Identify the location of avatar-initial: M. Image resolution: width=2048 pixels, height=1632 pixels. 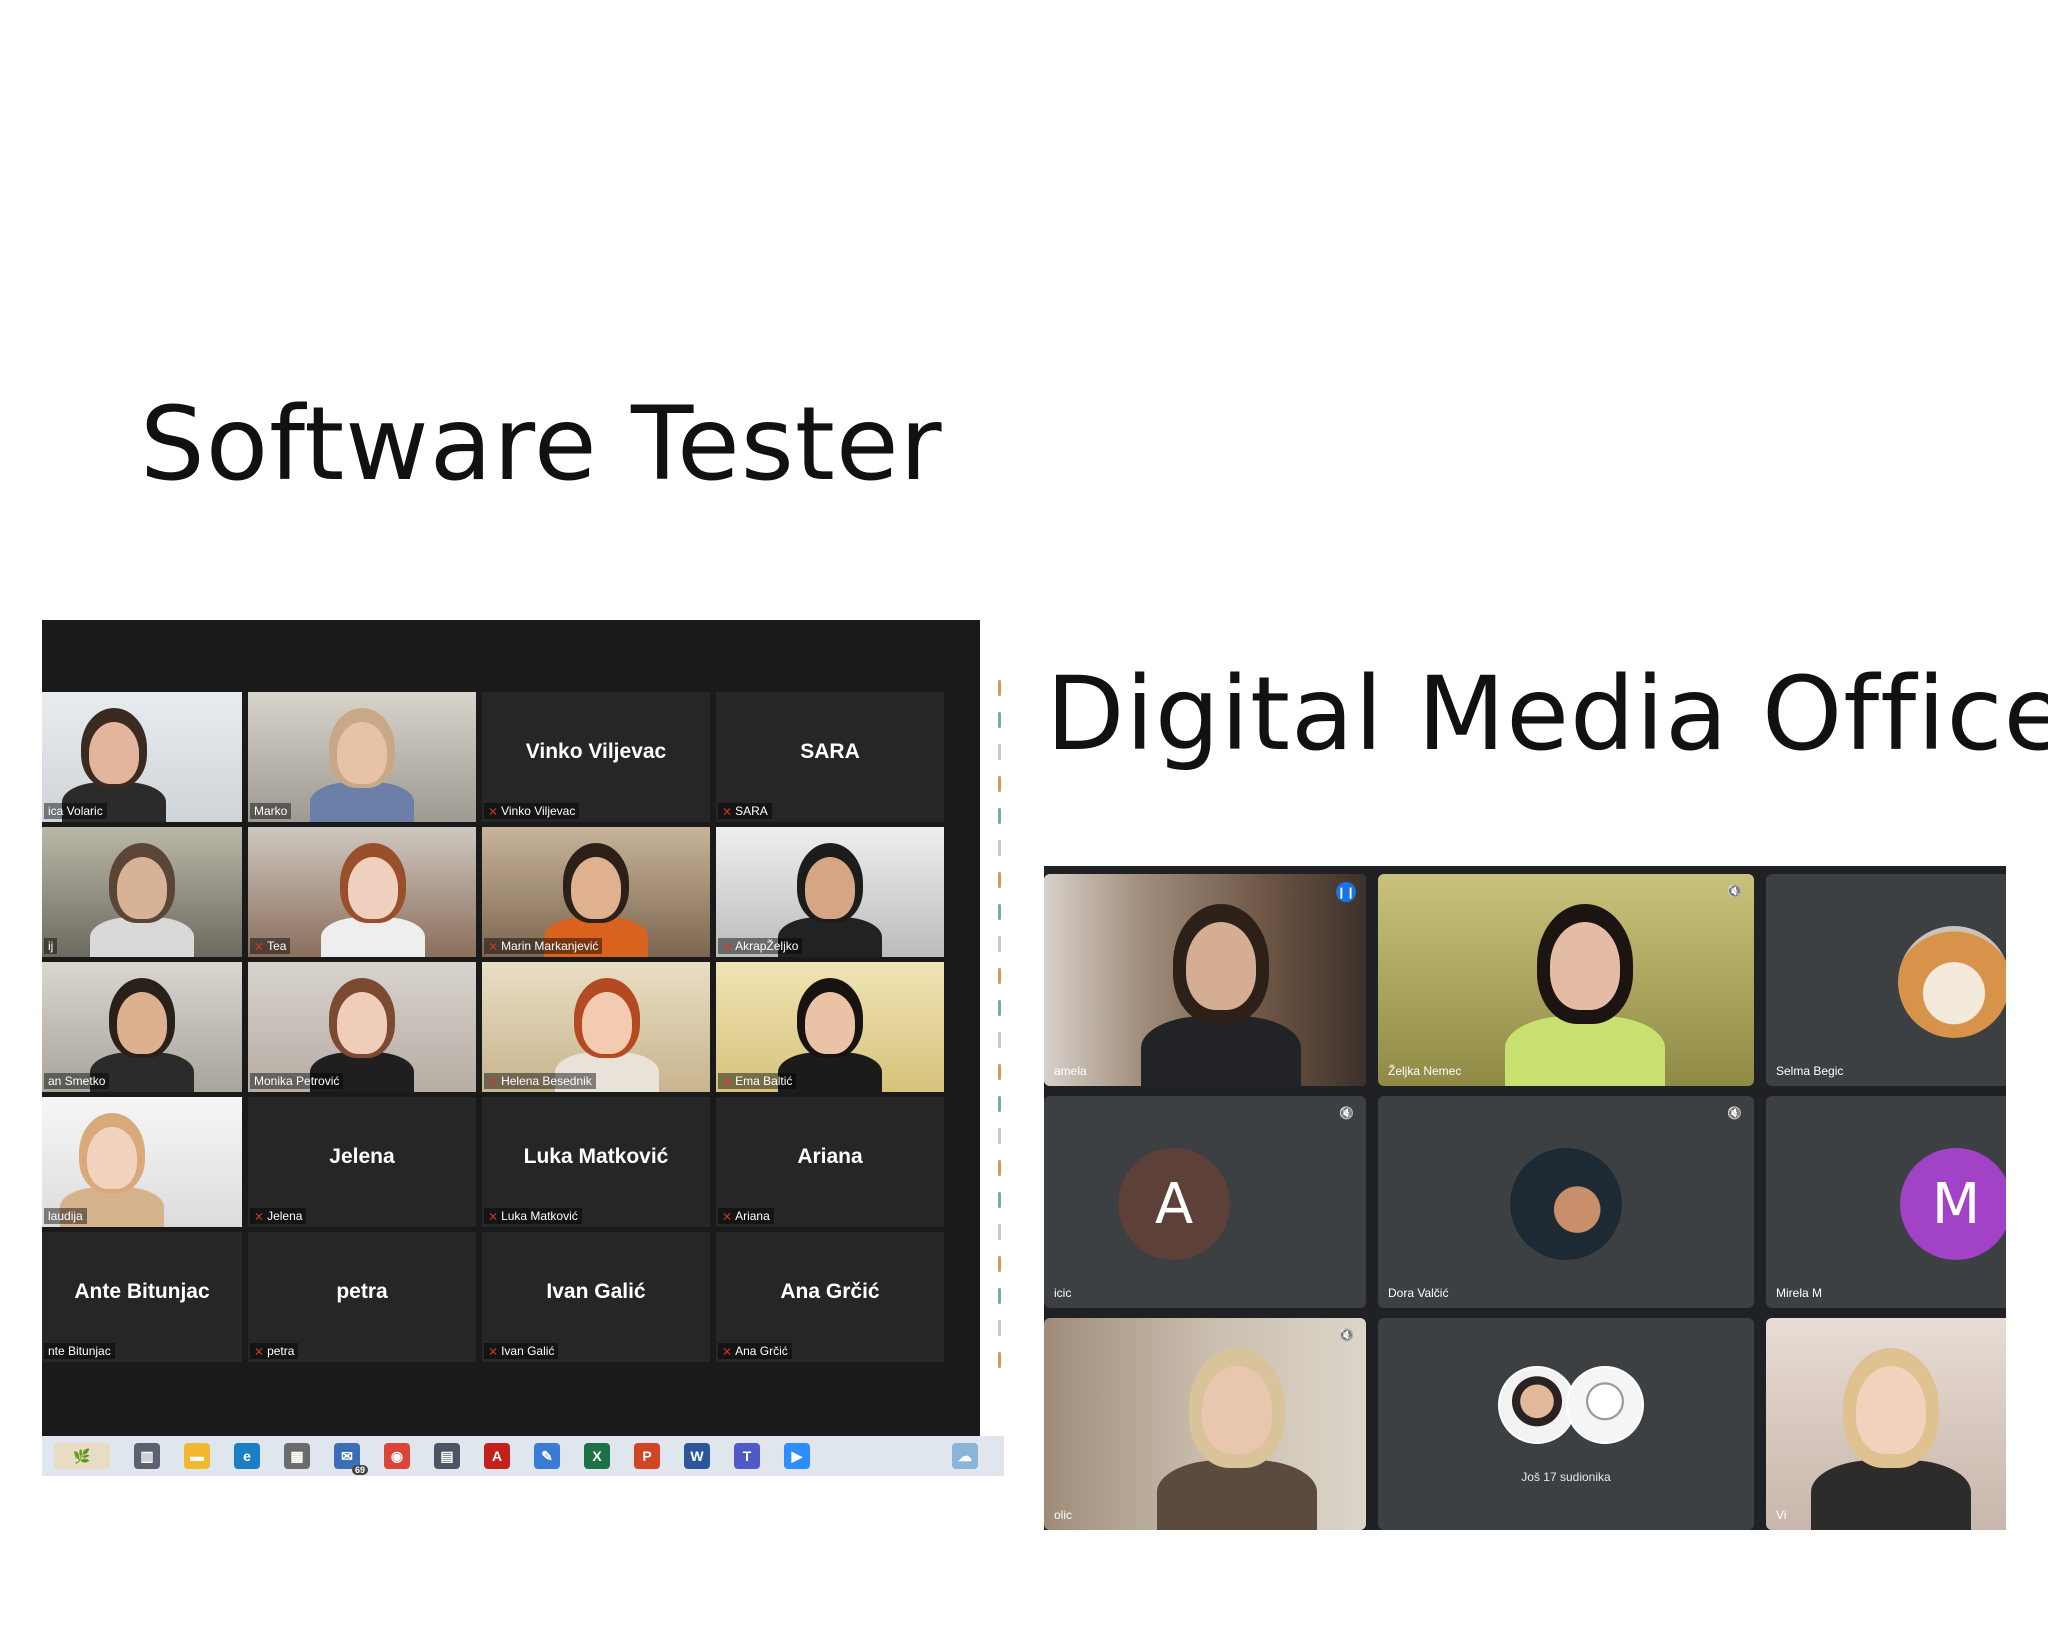
(1953, 1204).